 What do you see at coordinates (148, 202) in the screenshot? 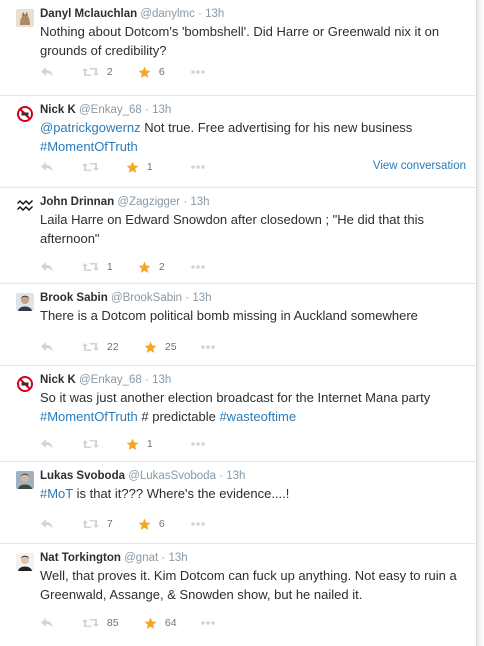
I see `tweet-username: @Zagzigger` at bounding box center [148, 202].